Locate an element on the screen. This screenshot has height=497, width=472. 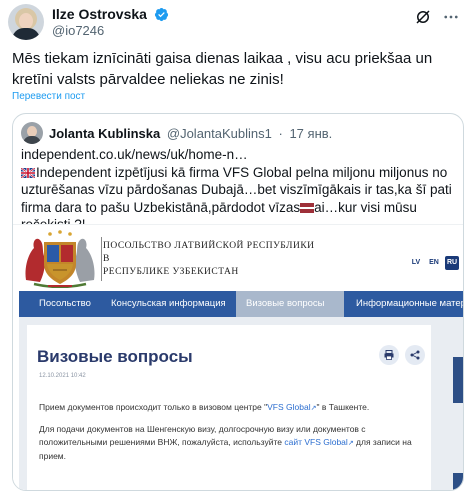
nav-item-info: Информационные материа is located at coordinates (409, 303).